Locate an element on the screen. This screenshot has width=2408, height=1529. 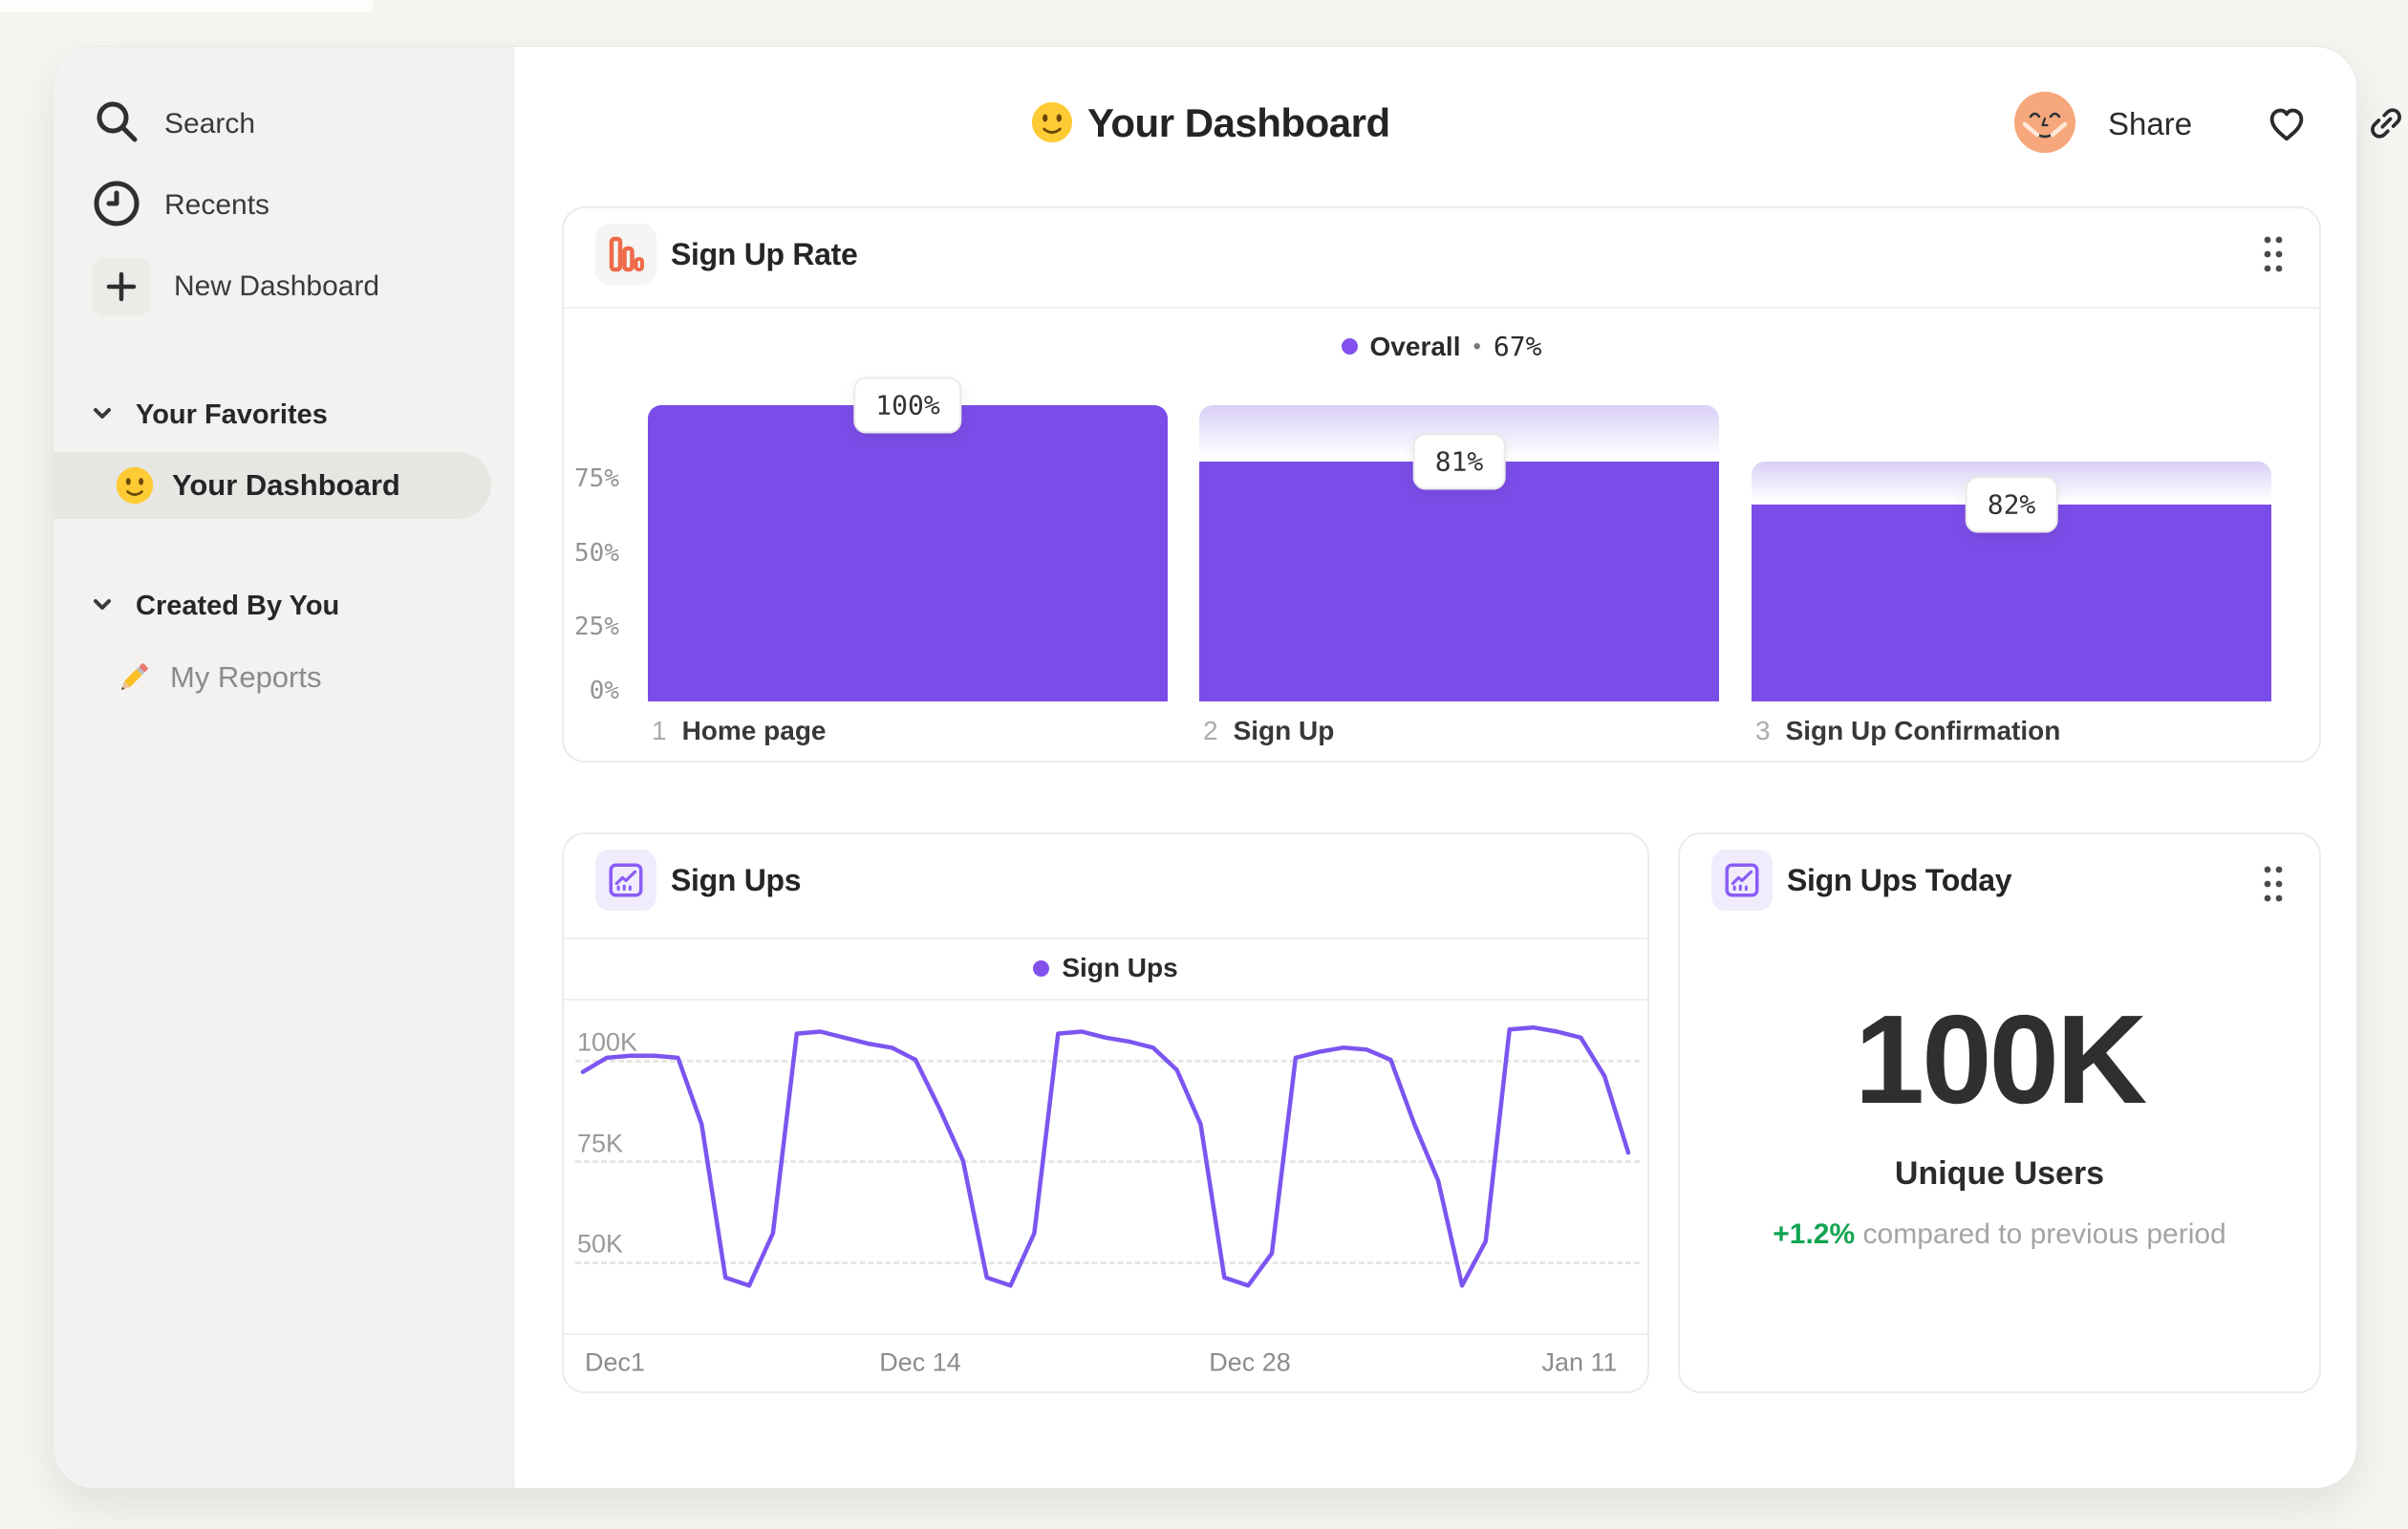
funnel-bar-sign-up-confirmation: 82% is located at coordinates (2012, 553).